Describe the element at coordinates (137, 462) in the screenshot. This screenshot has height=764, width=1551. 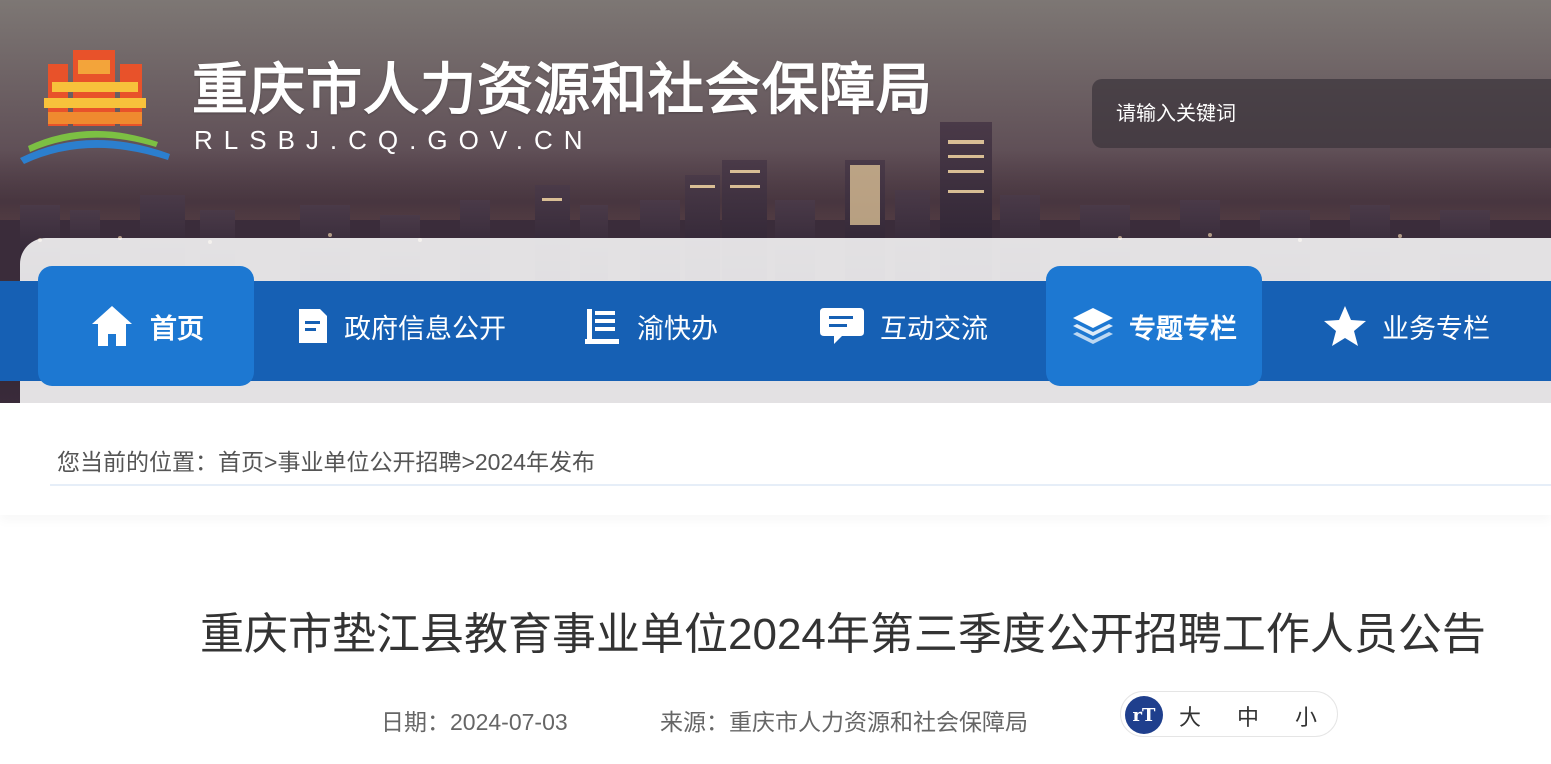
I see `breadcrumb-prefix: 您当前的位置：` at that location.